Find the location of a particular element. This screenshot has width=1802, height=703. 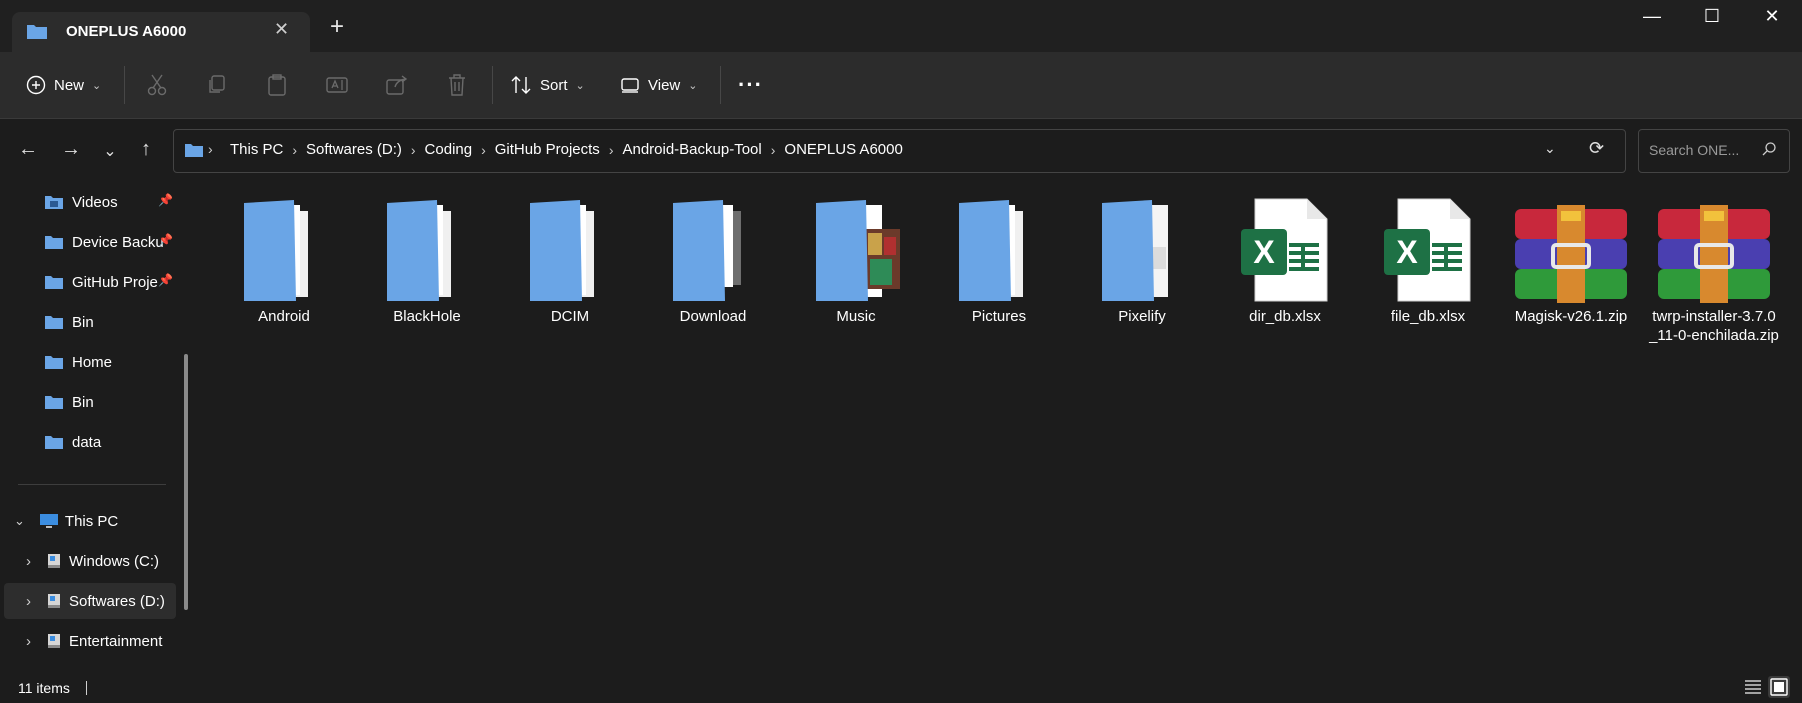

copy-icon is located at coordinates (217, 85).